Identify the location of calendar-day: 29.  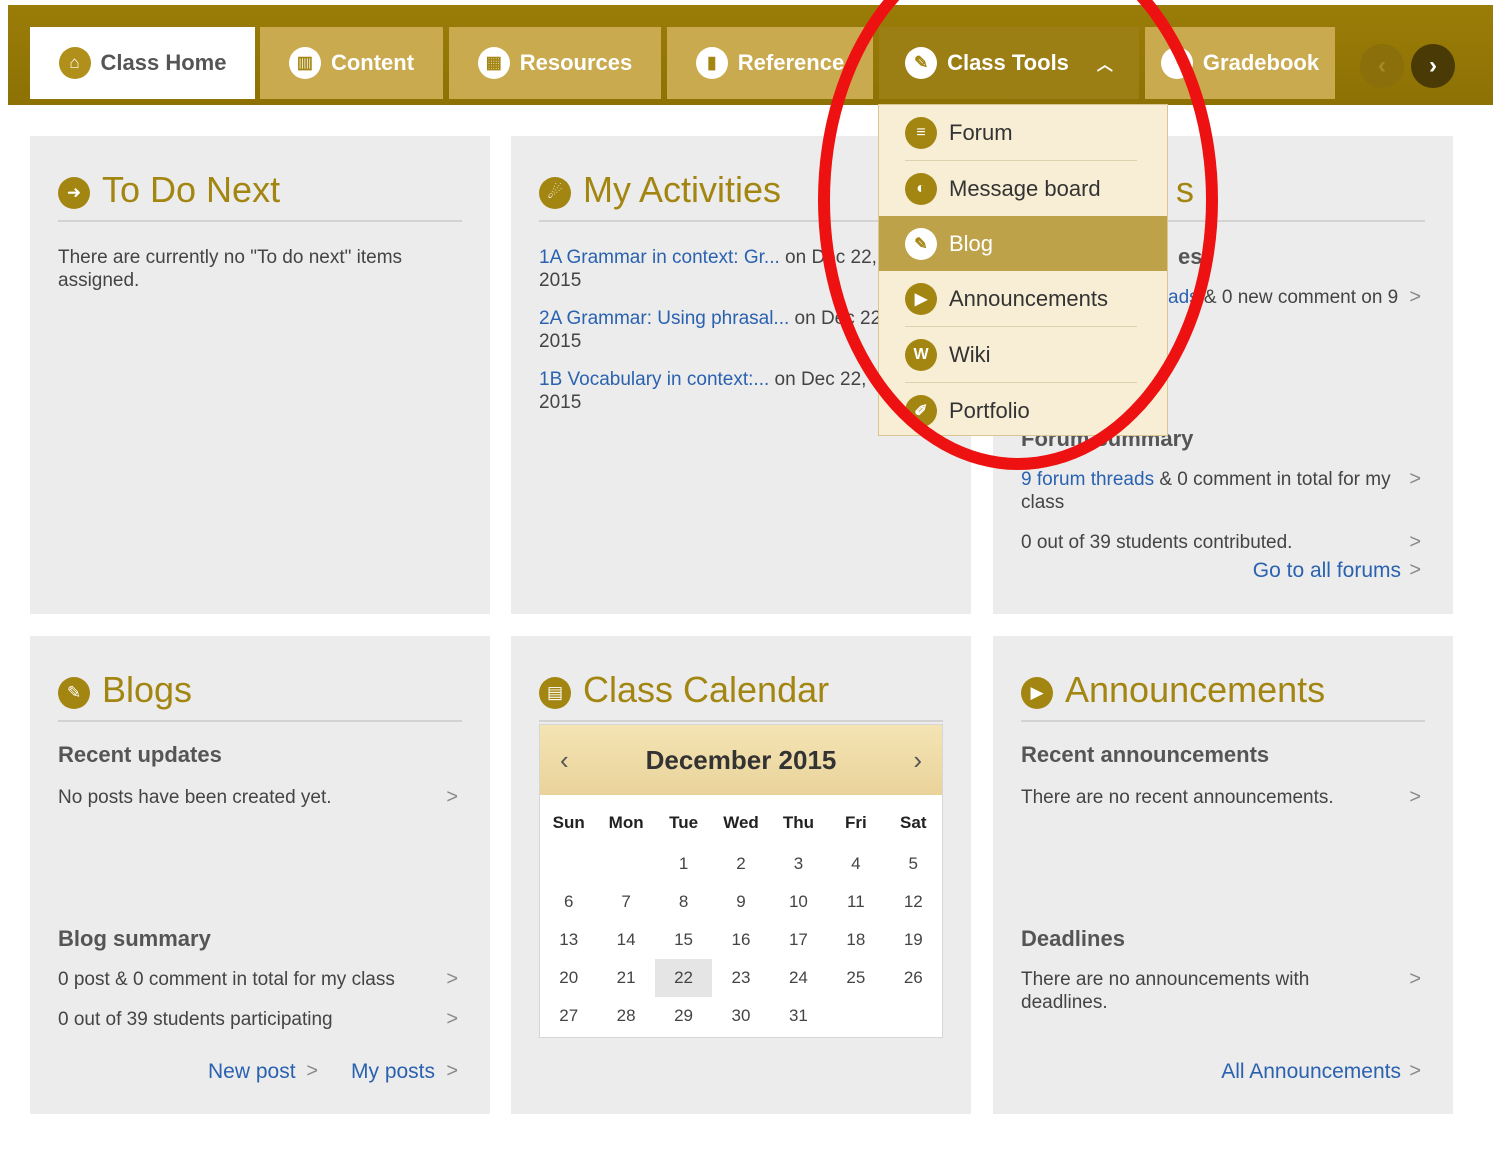
(683, 1016).